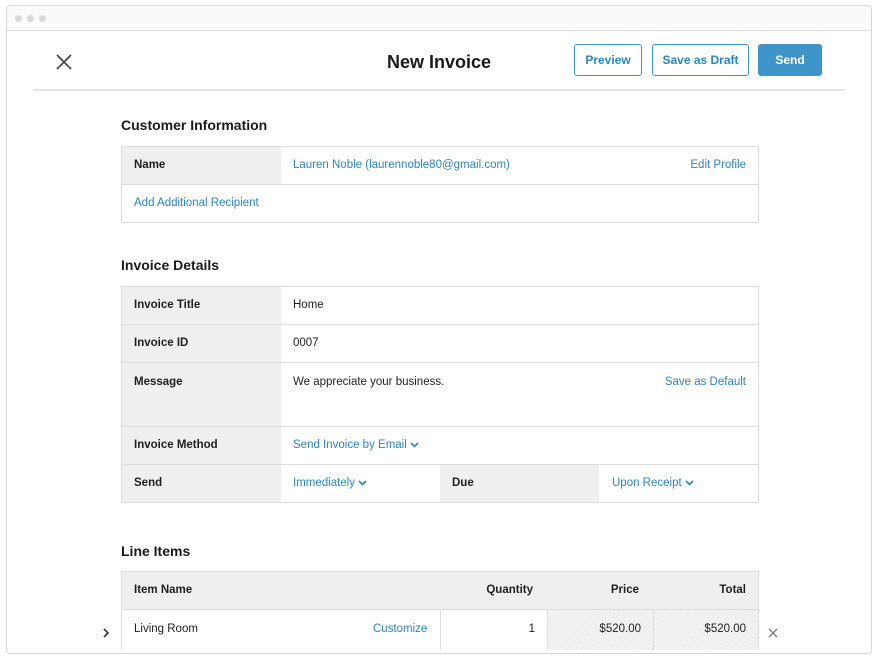 The width and height of the screenshot is (878, 659). Describe the element at coordinates (440, 630) in the screenshot. I see `table-row: Living Room Customize 1 $520.00 $520.00` at that location.